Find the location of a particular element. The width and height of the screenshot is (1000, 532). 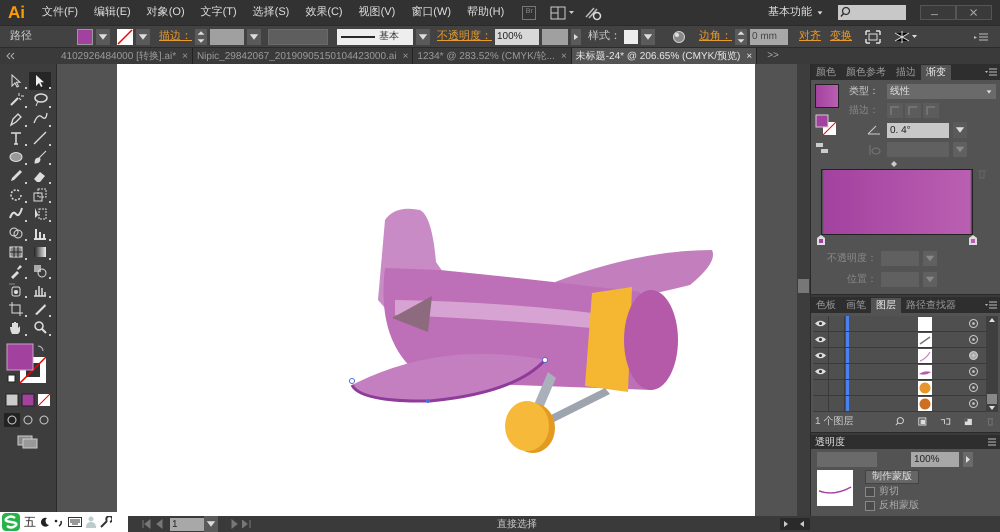

fill-color-swatch is located at coordinates (85, 36).